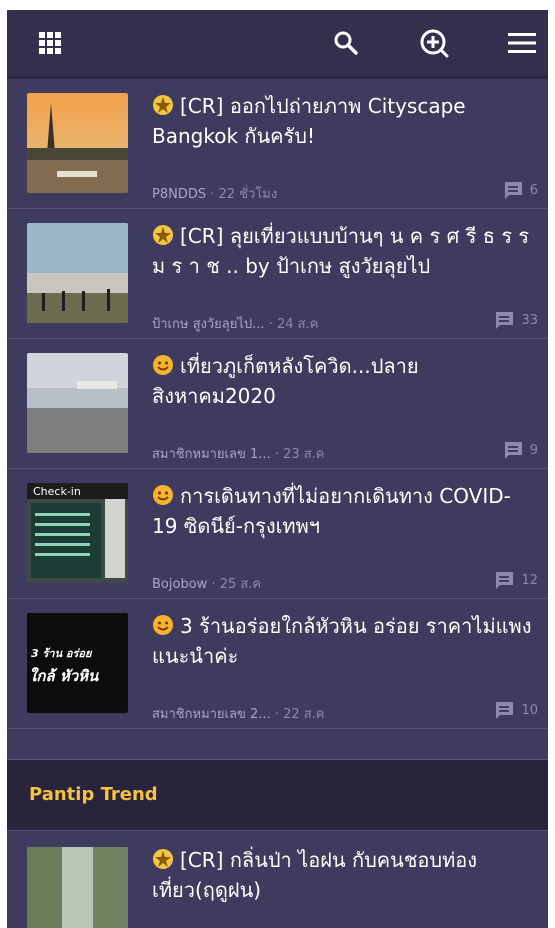  I want to click on thumbnail-caption: ใกล้ หัวหิน, so click(64, 676).